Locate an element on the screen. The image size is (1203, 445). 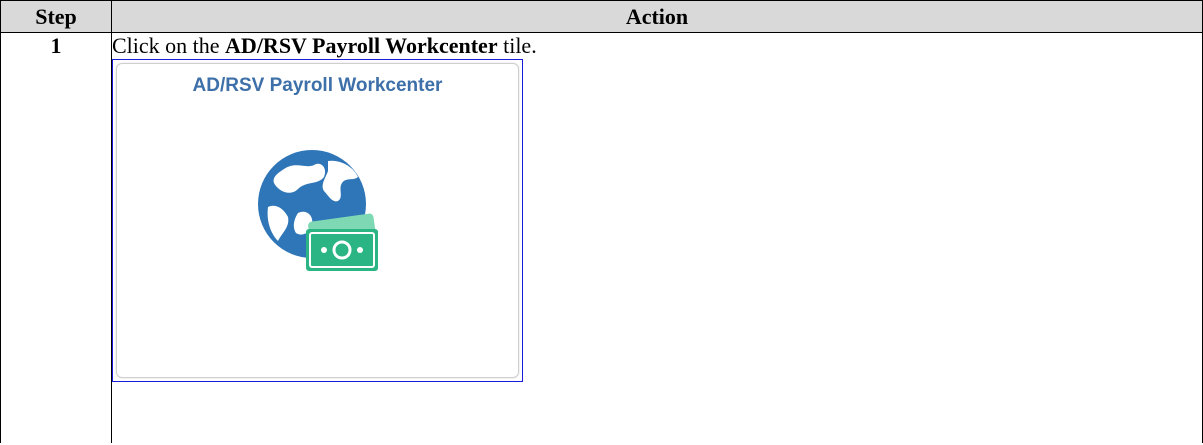
step-number: 1 is located at coordinates (56, 237).